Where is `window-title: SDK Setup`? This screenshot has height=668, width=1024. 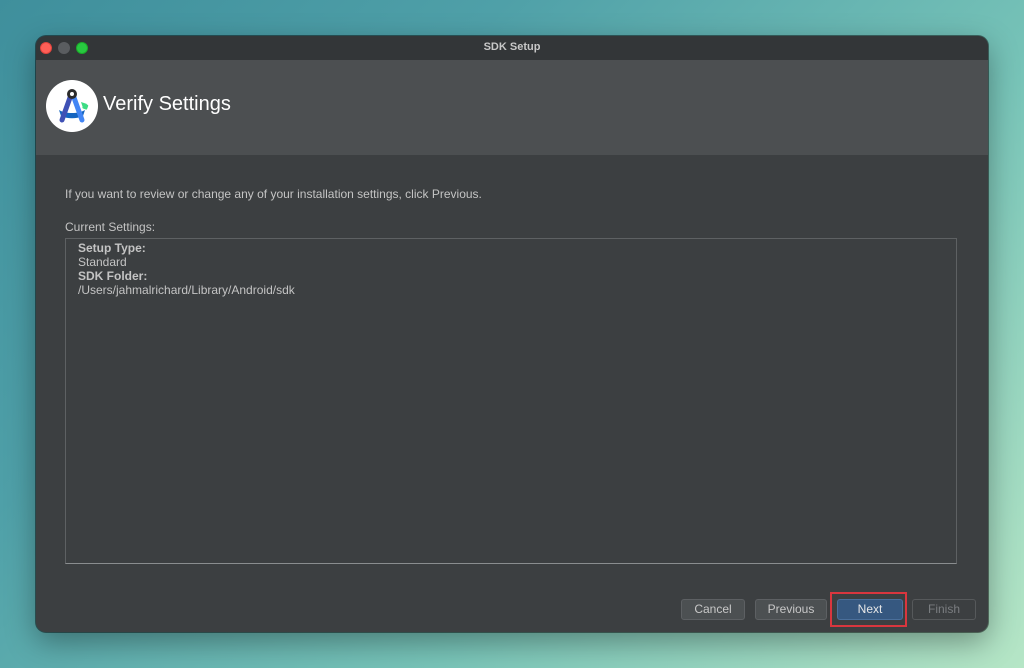
window-title: SDK Setup is located at coordinates (512, 47).